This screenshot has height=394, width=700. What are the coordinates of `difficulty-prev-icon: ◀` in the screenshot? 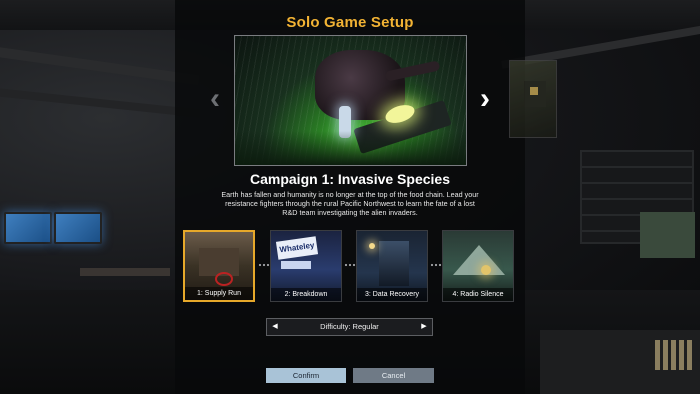 It's located at (275, 327).